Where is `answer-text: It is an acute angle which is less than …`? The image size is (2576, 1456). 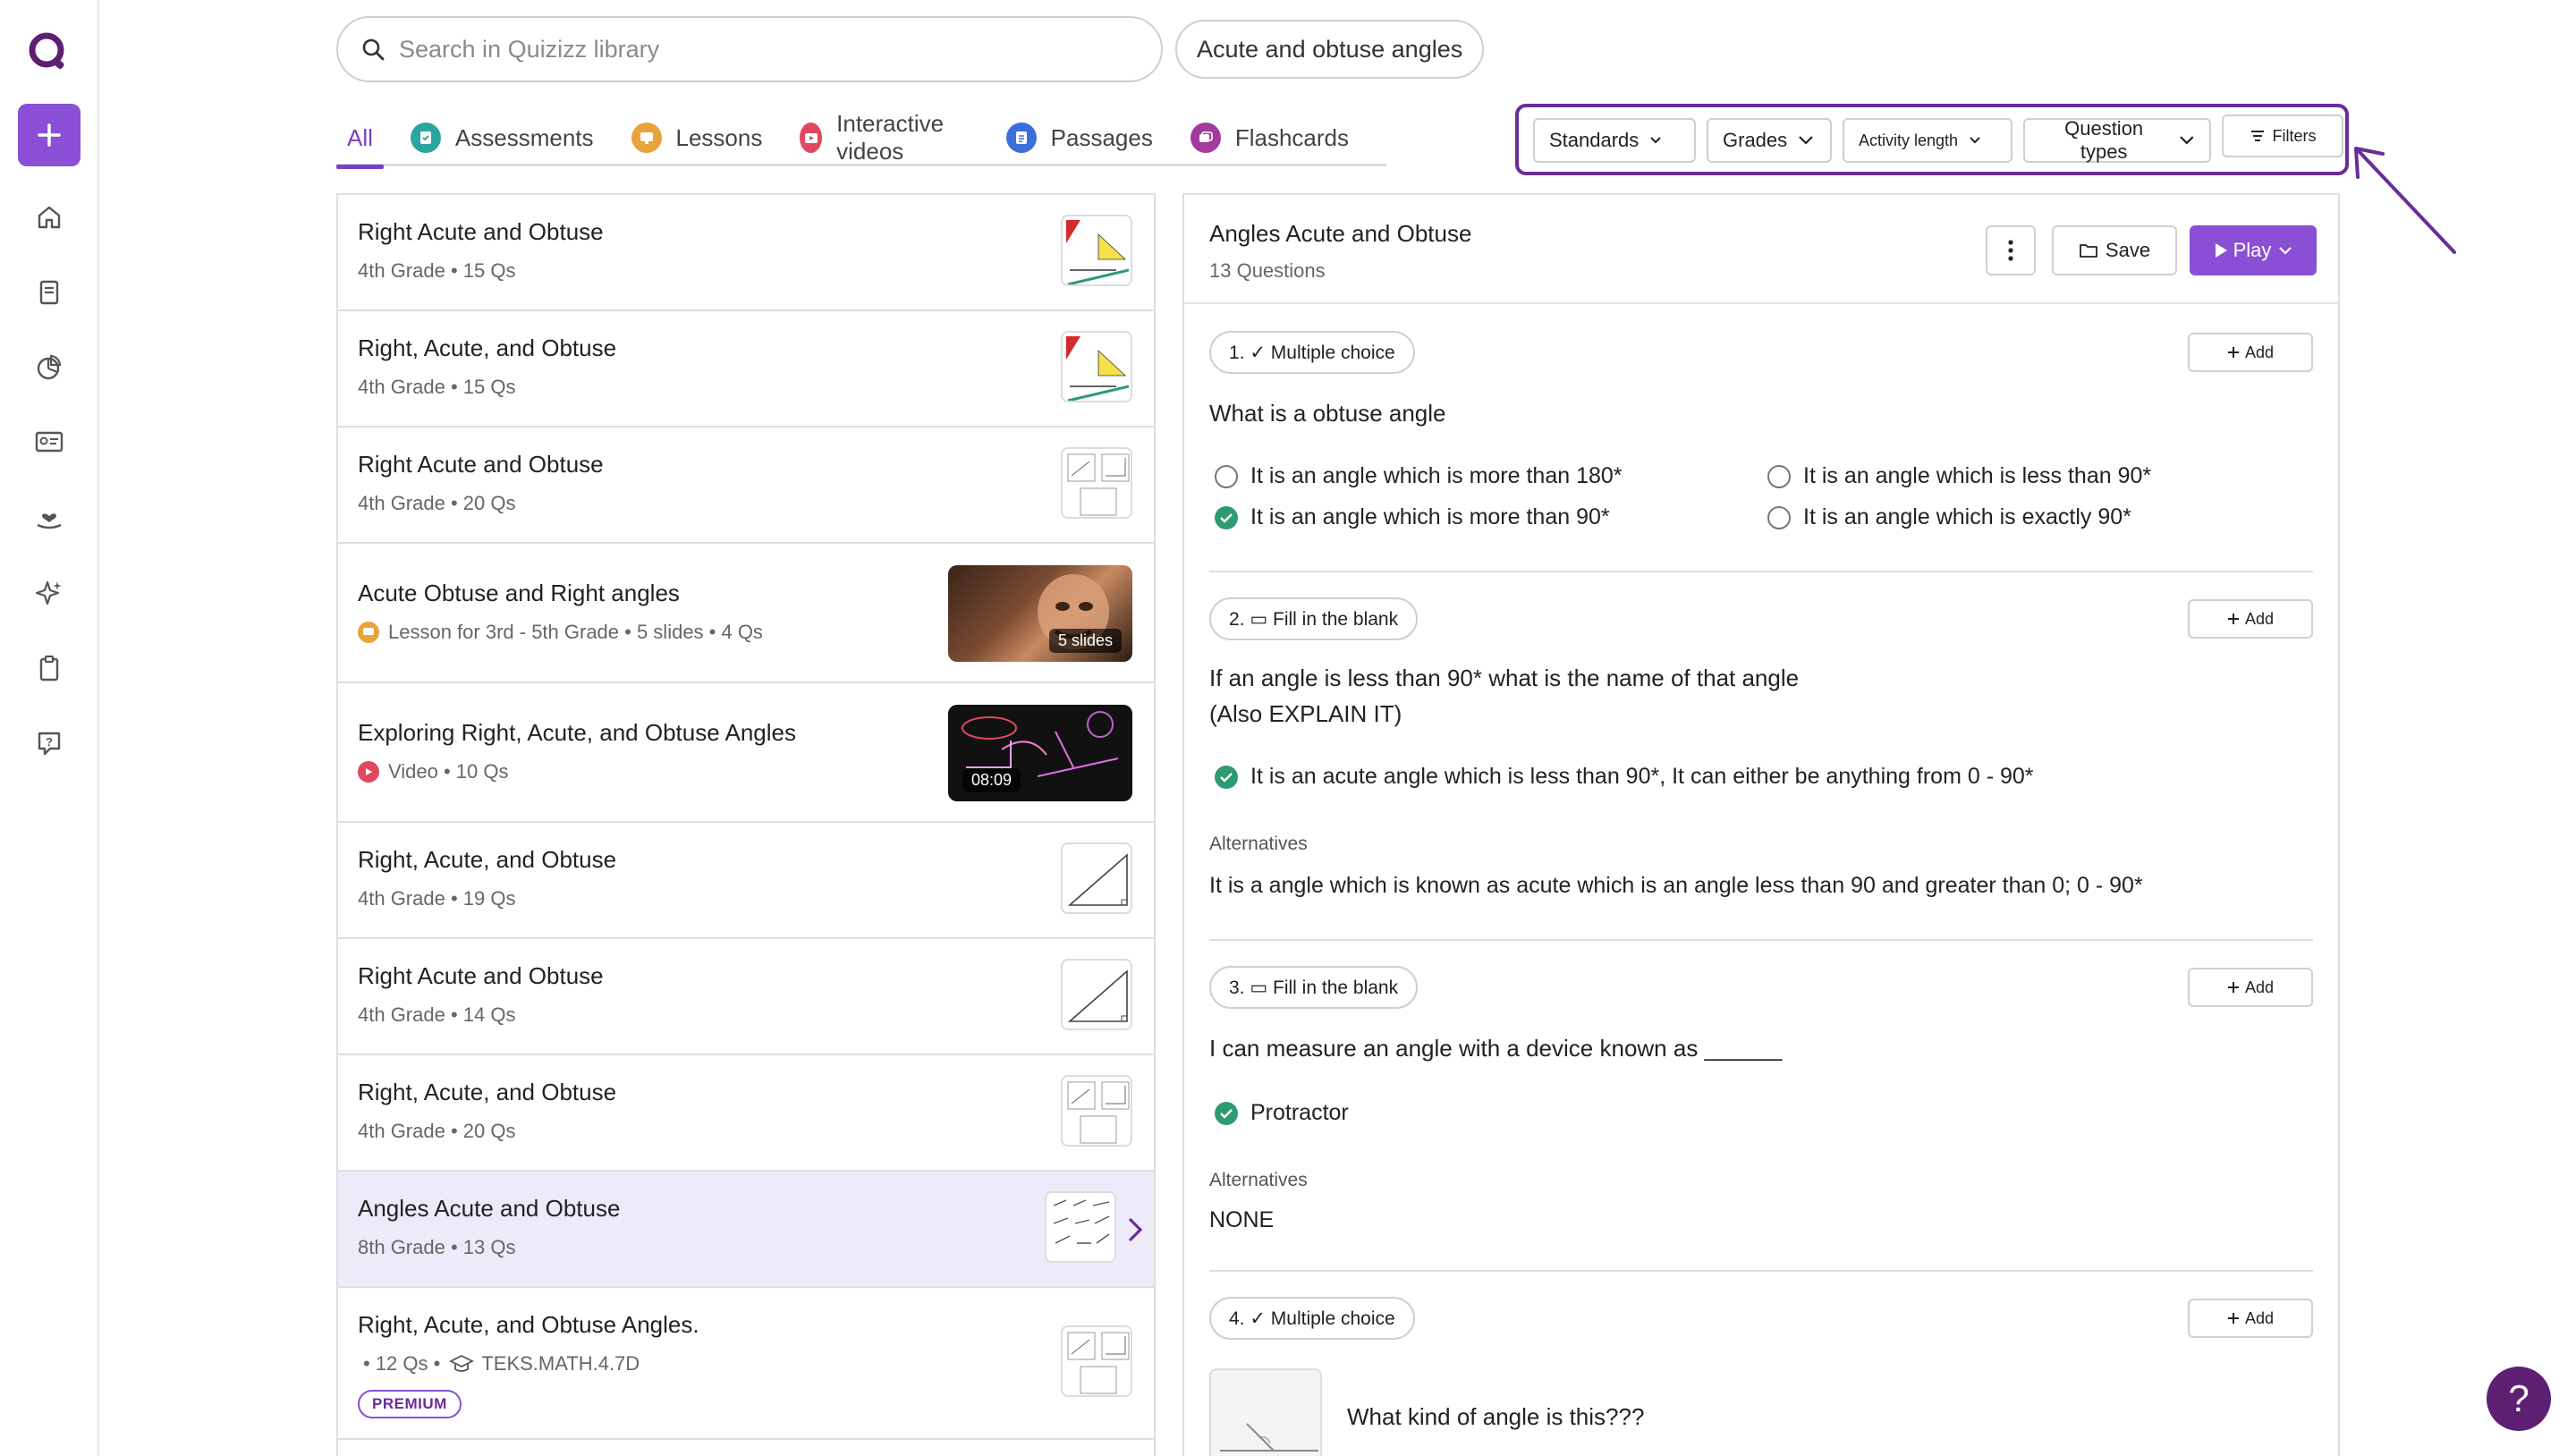
answer-text: It is an acute angle which is less than … is located at coordinates (1642, 776).